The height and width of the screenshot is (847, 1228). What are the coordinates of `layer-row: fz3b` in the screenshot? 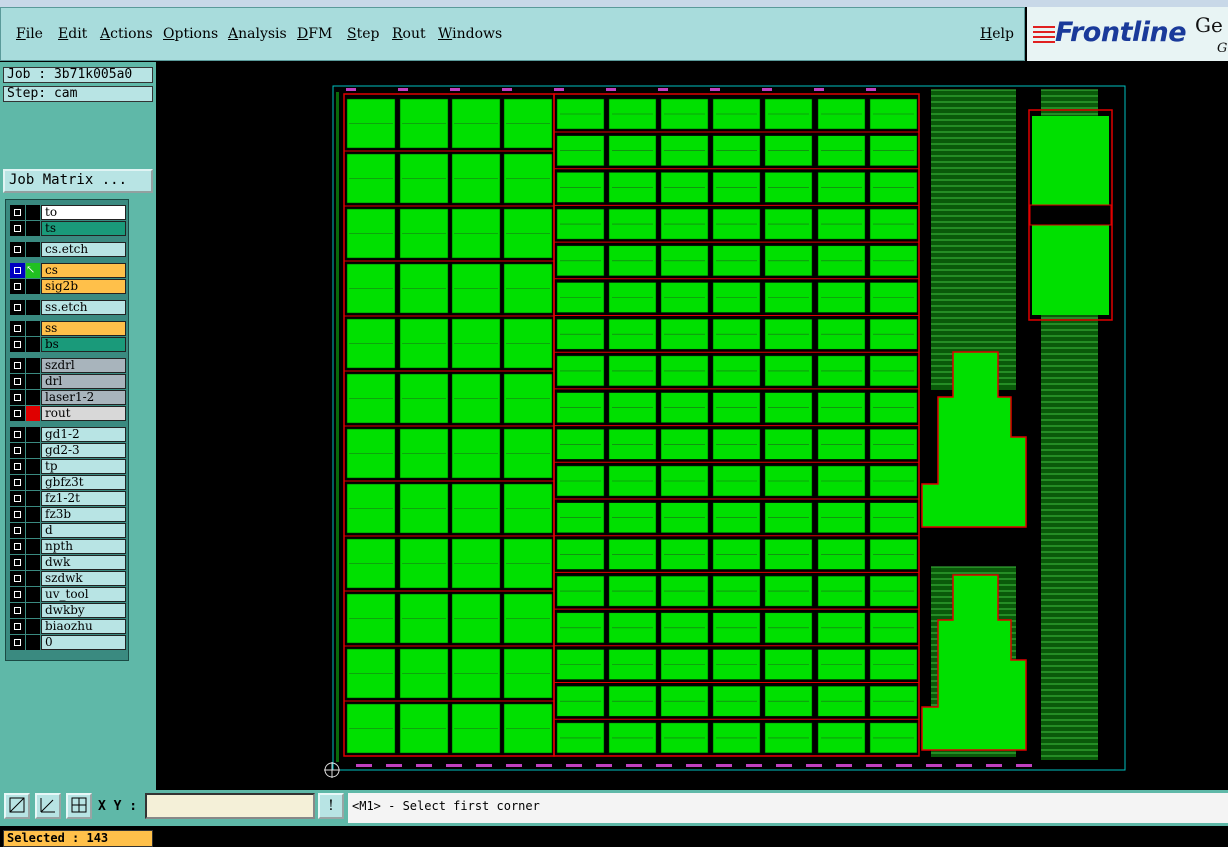 It's located at (67, 514).